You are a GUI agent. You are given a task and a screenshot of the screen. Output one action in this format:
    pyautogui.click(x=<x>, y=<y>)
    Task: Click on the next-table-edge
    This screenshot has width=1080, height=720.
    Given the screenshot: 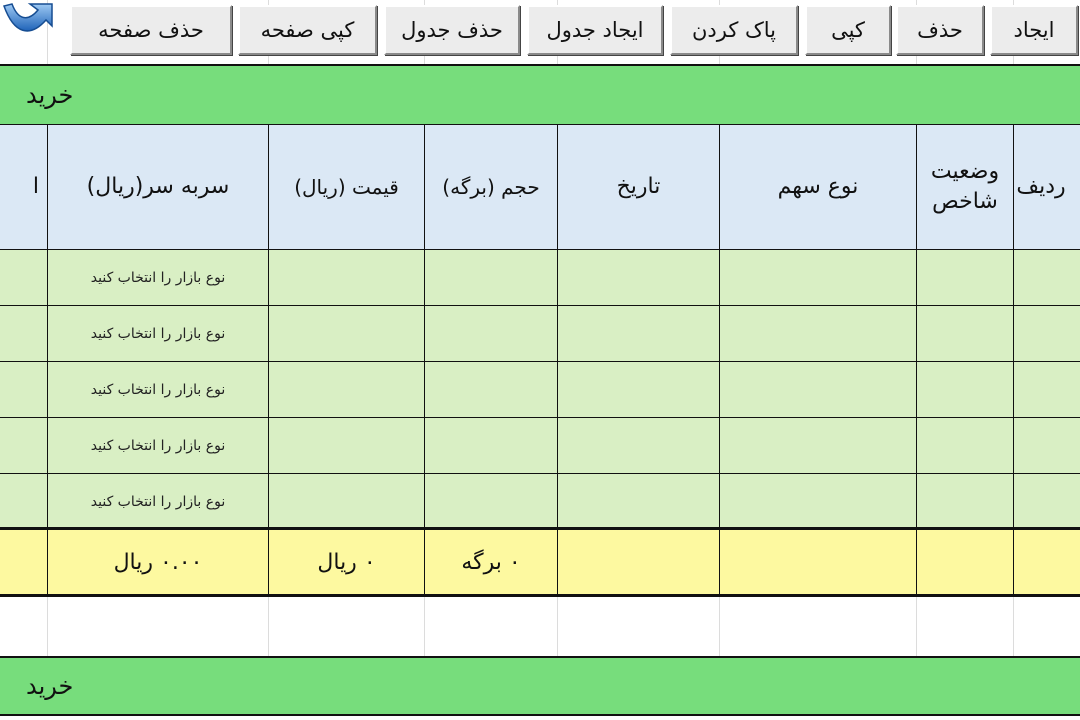 What is the action you would take?
    pyautogui.click(x=540, y=718)
    